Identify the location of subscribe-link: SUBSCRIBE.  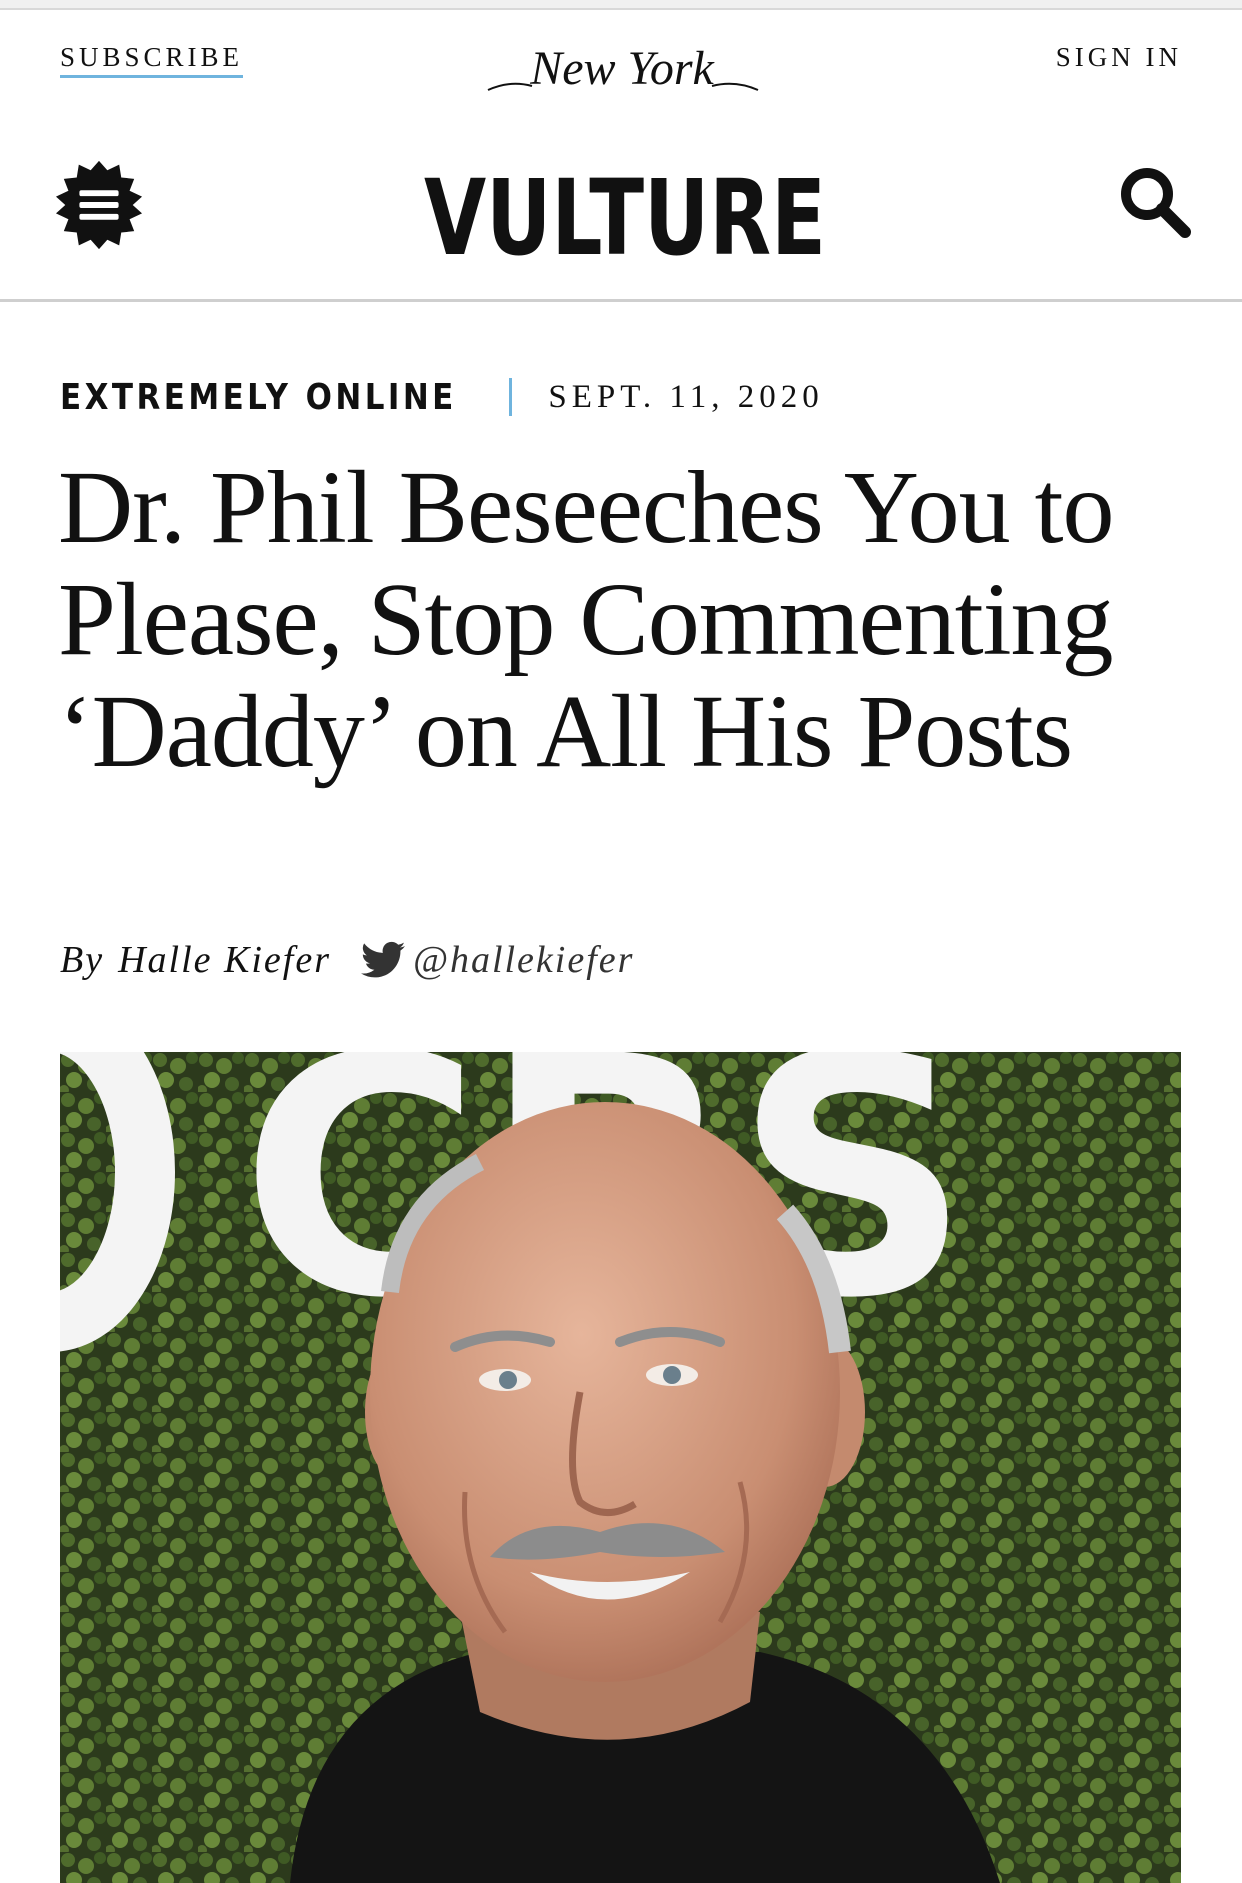
(152, 60).